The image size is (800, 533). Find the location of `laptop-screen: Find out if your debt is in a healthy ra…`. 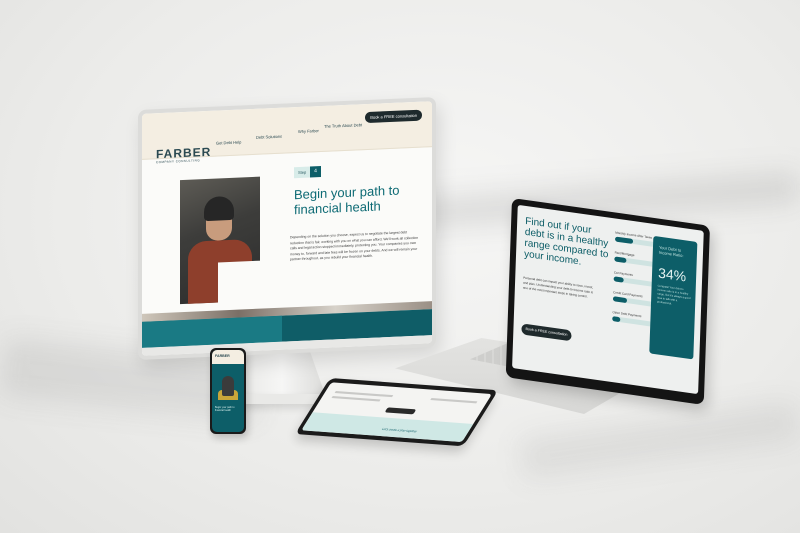

laptop-screen: Find out if your debt is in a healthy ra… is located at coordinates (608, 299).